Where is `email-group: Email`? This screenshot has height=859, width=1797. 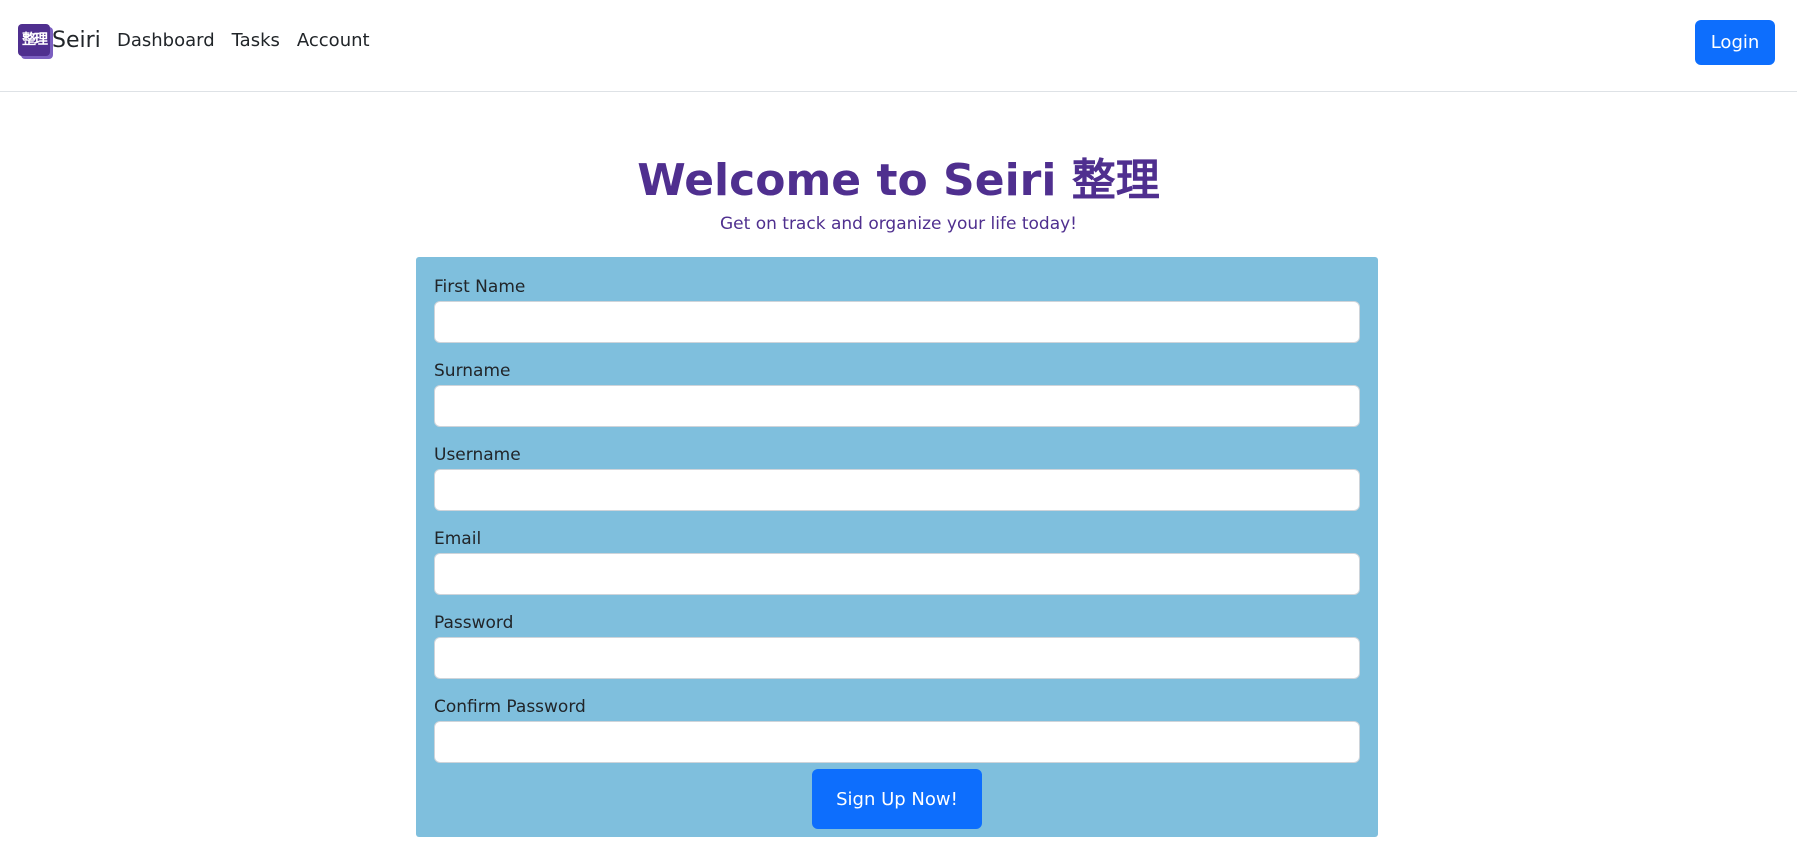
email-group: Email is located at coordinates (897, 561).